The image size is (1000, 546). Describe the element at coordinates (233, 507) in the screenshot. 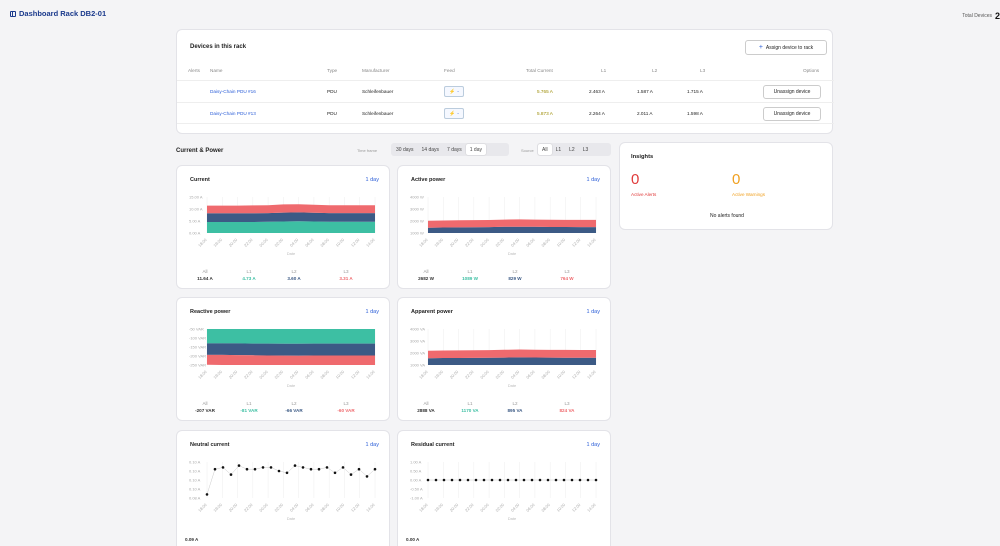

I see `x-tick-label: 20:00` at that location.